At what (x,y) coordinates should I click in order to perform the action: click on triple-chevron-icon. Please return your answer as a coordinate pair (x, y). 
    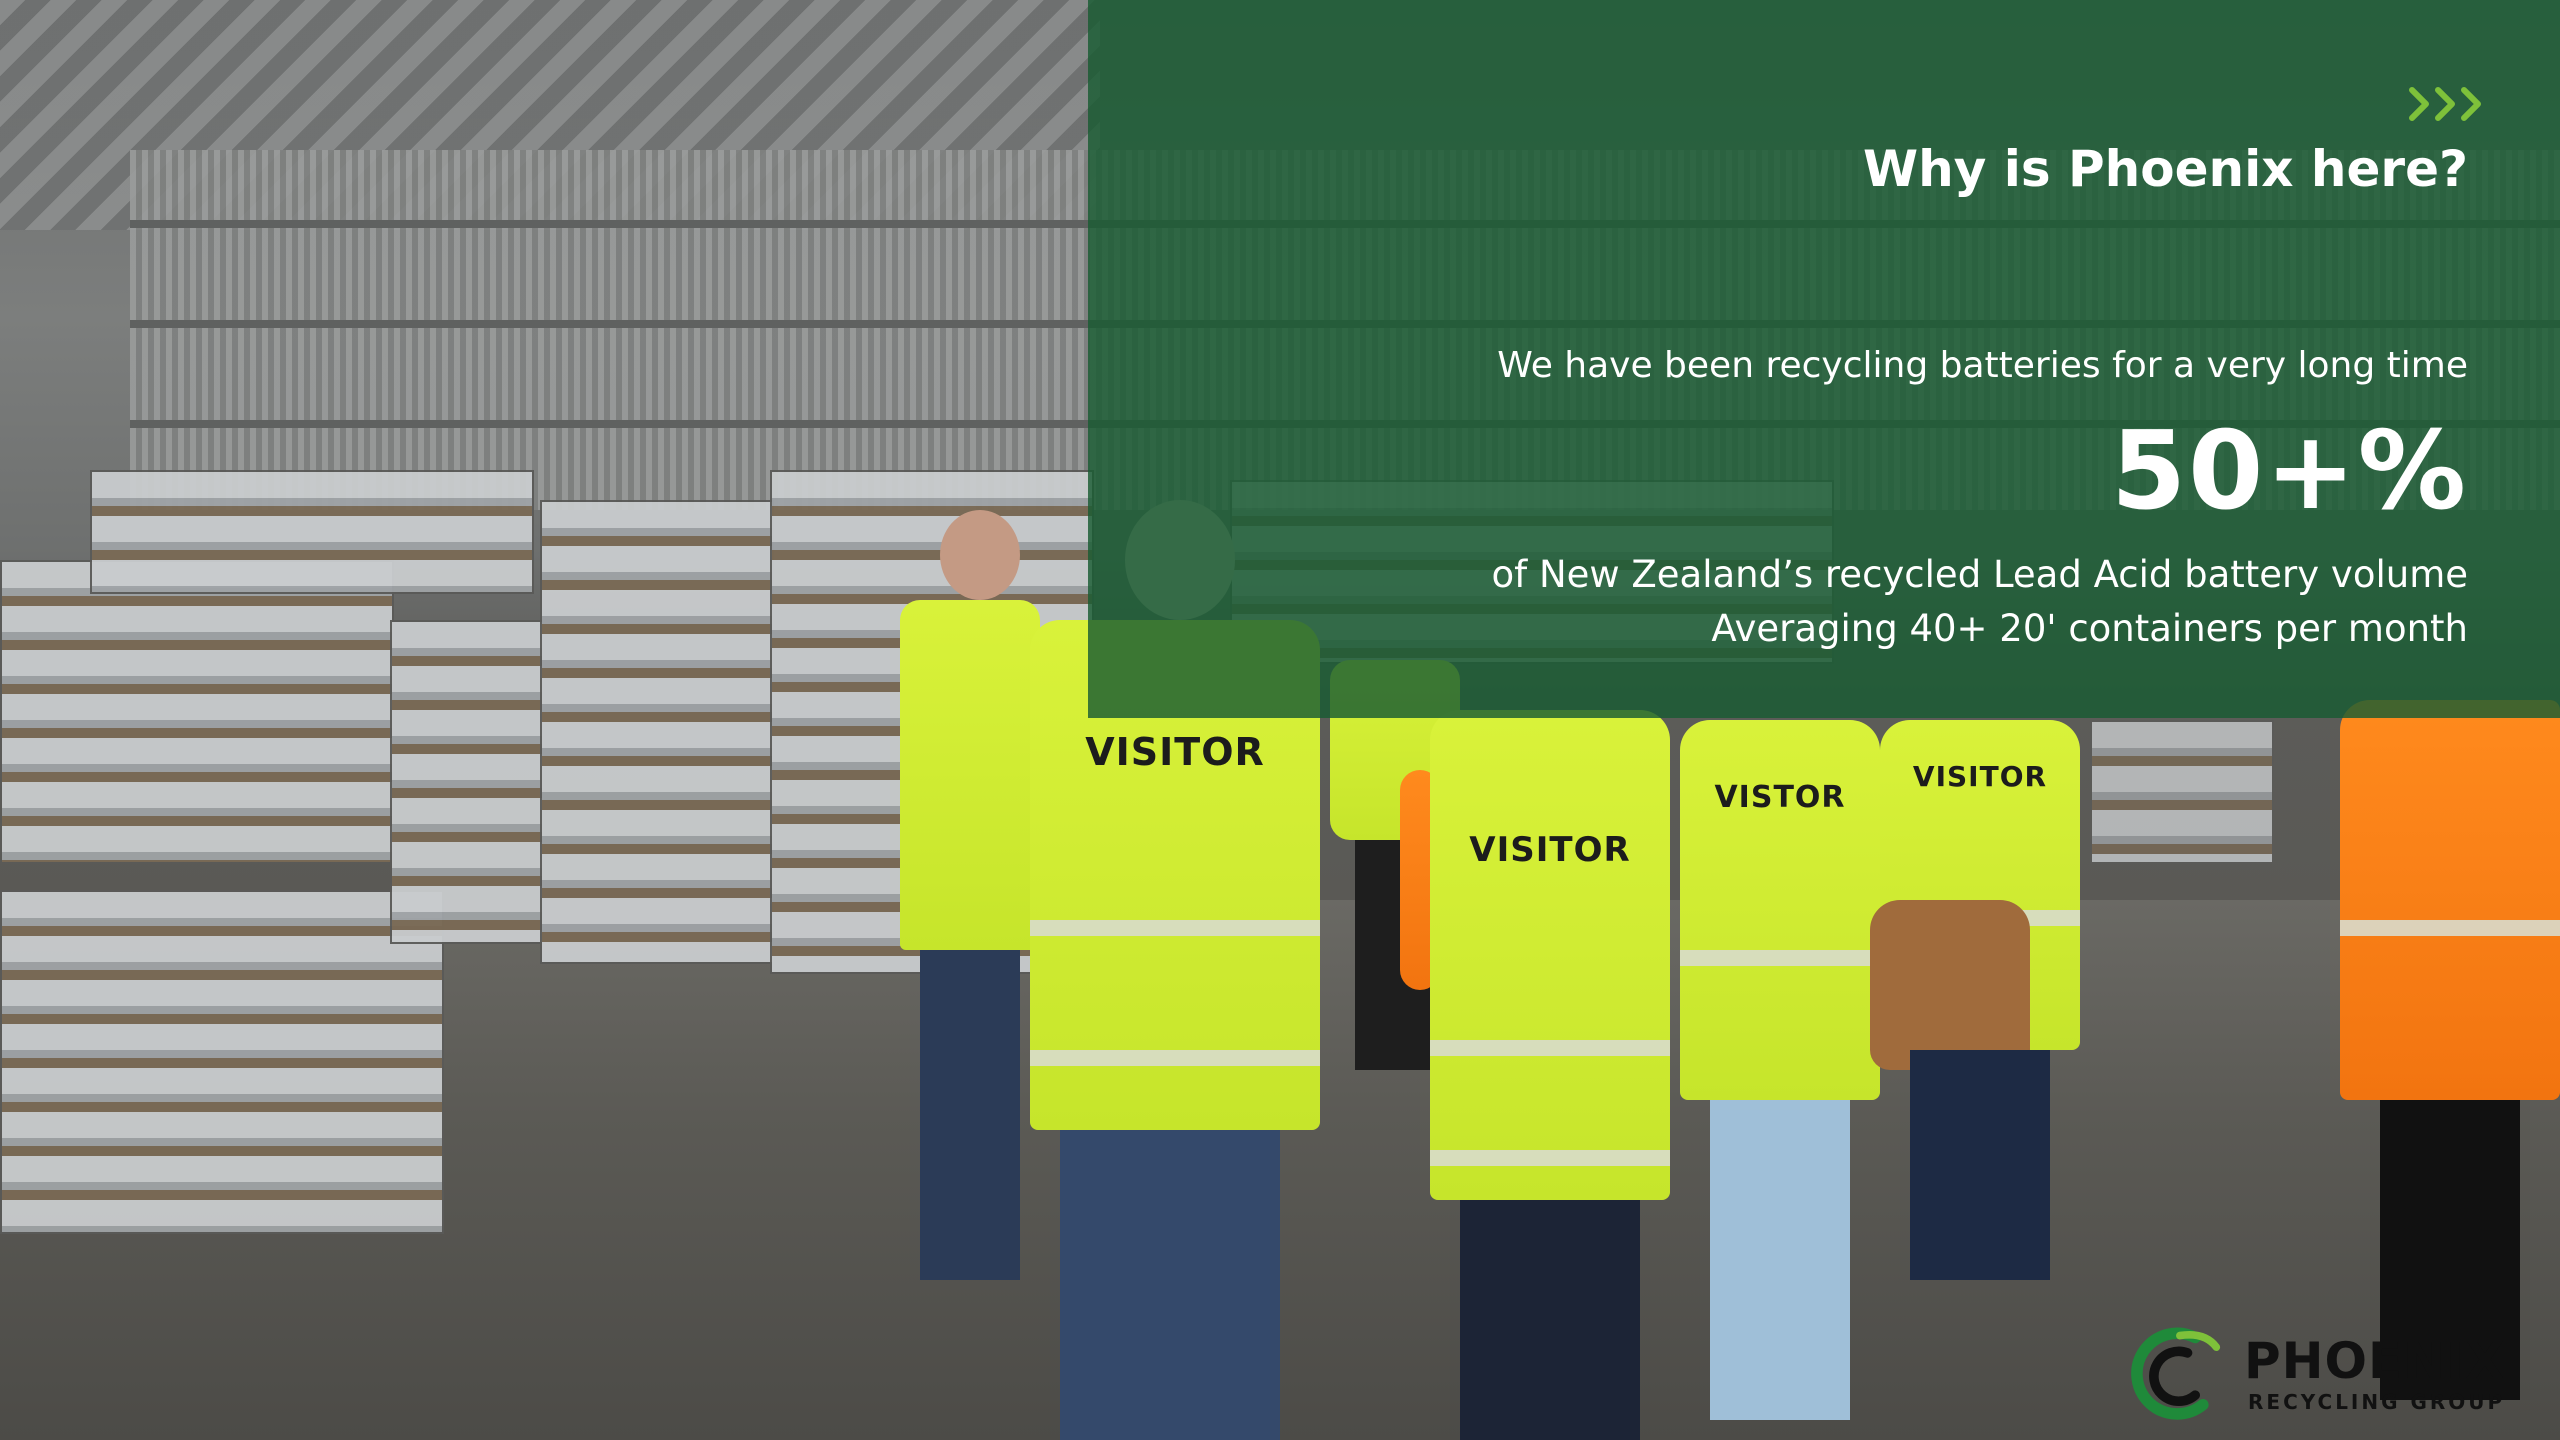
    Looking at the image, I should click on (2445, 104).